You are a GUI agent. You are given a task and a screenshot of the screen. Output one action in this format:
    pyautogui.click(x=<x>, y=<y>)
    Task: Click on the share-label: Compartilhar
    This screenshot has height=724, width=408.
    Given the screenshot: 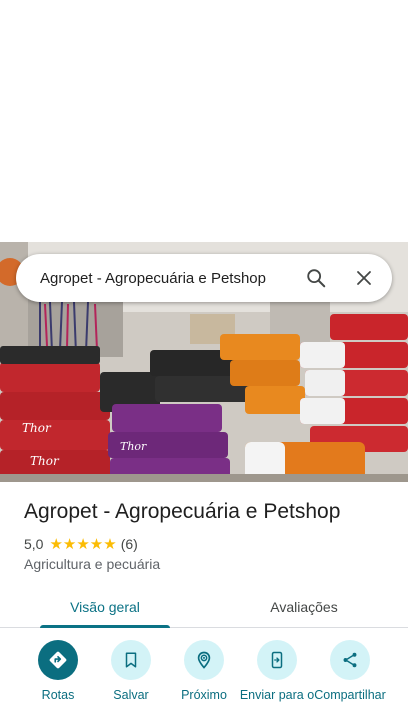 What is the action you would take?
    pyautogui.click(x=350, y=695)
    